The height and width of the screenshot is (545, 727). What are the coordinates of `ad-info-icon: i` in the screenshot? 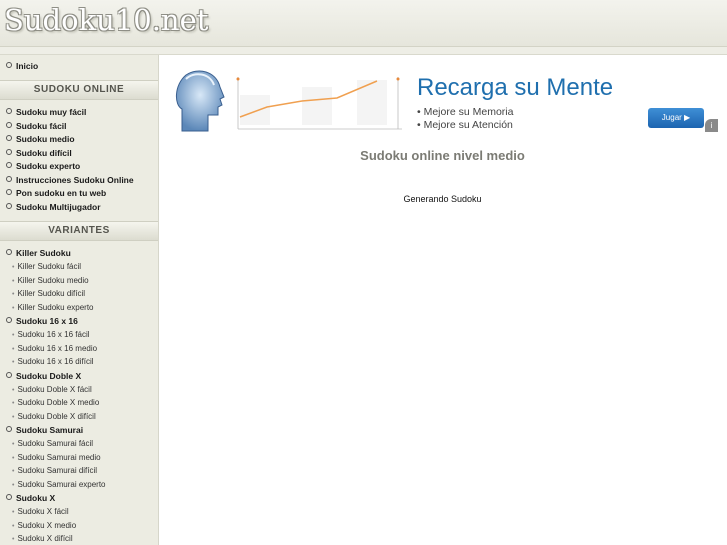 It's located at (711, 125).